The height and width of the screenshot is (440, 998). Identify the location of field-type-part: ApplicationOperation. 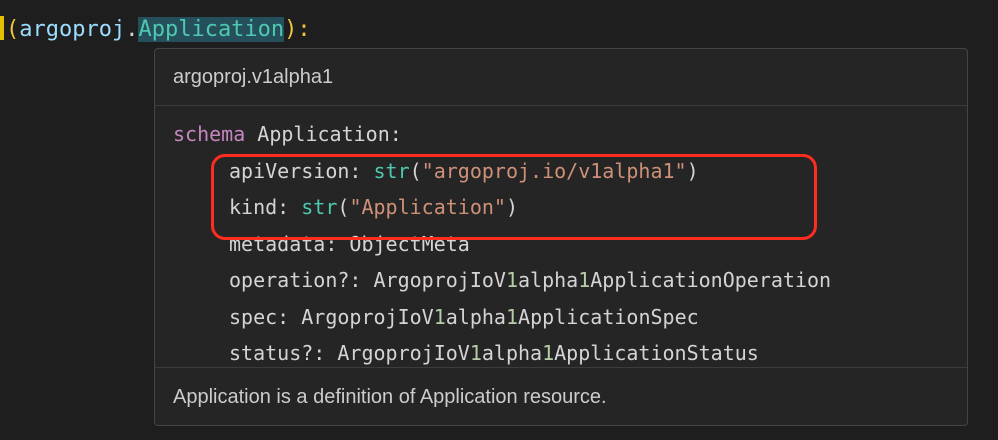
(711, 280).